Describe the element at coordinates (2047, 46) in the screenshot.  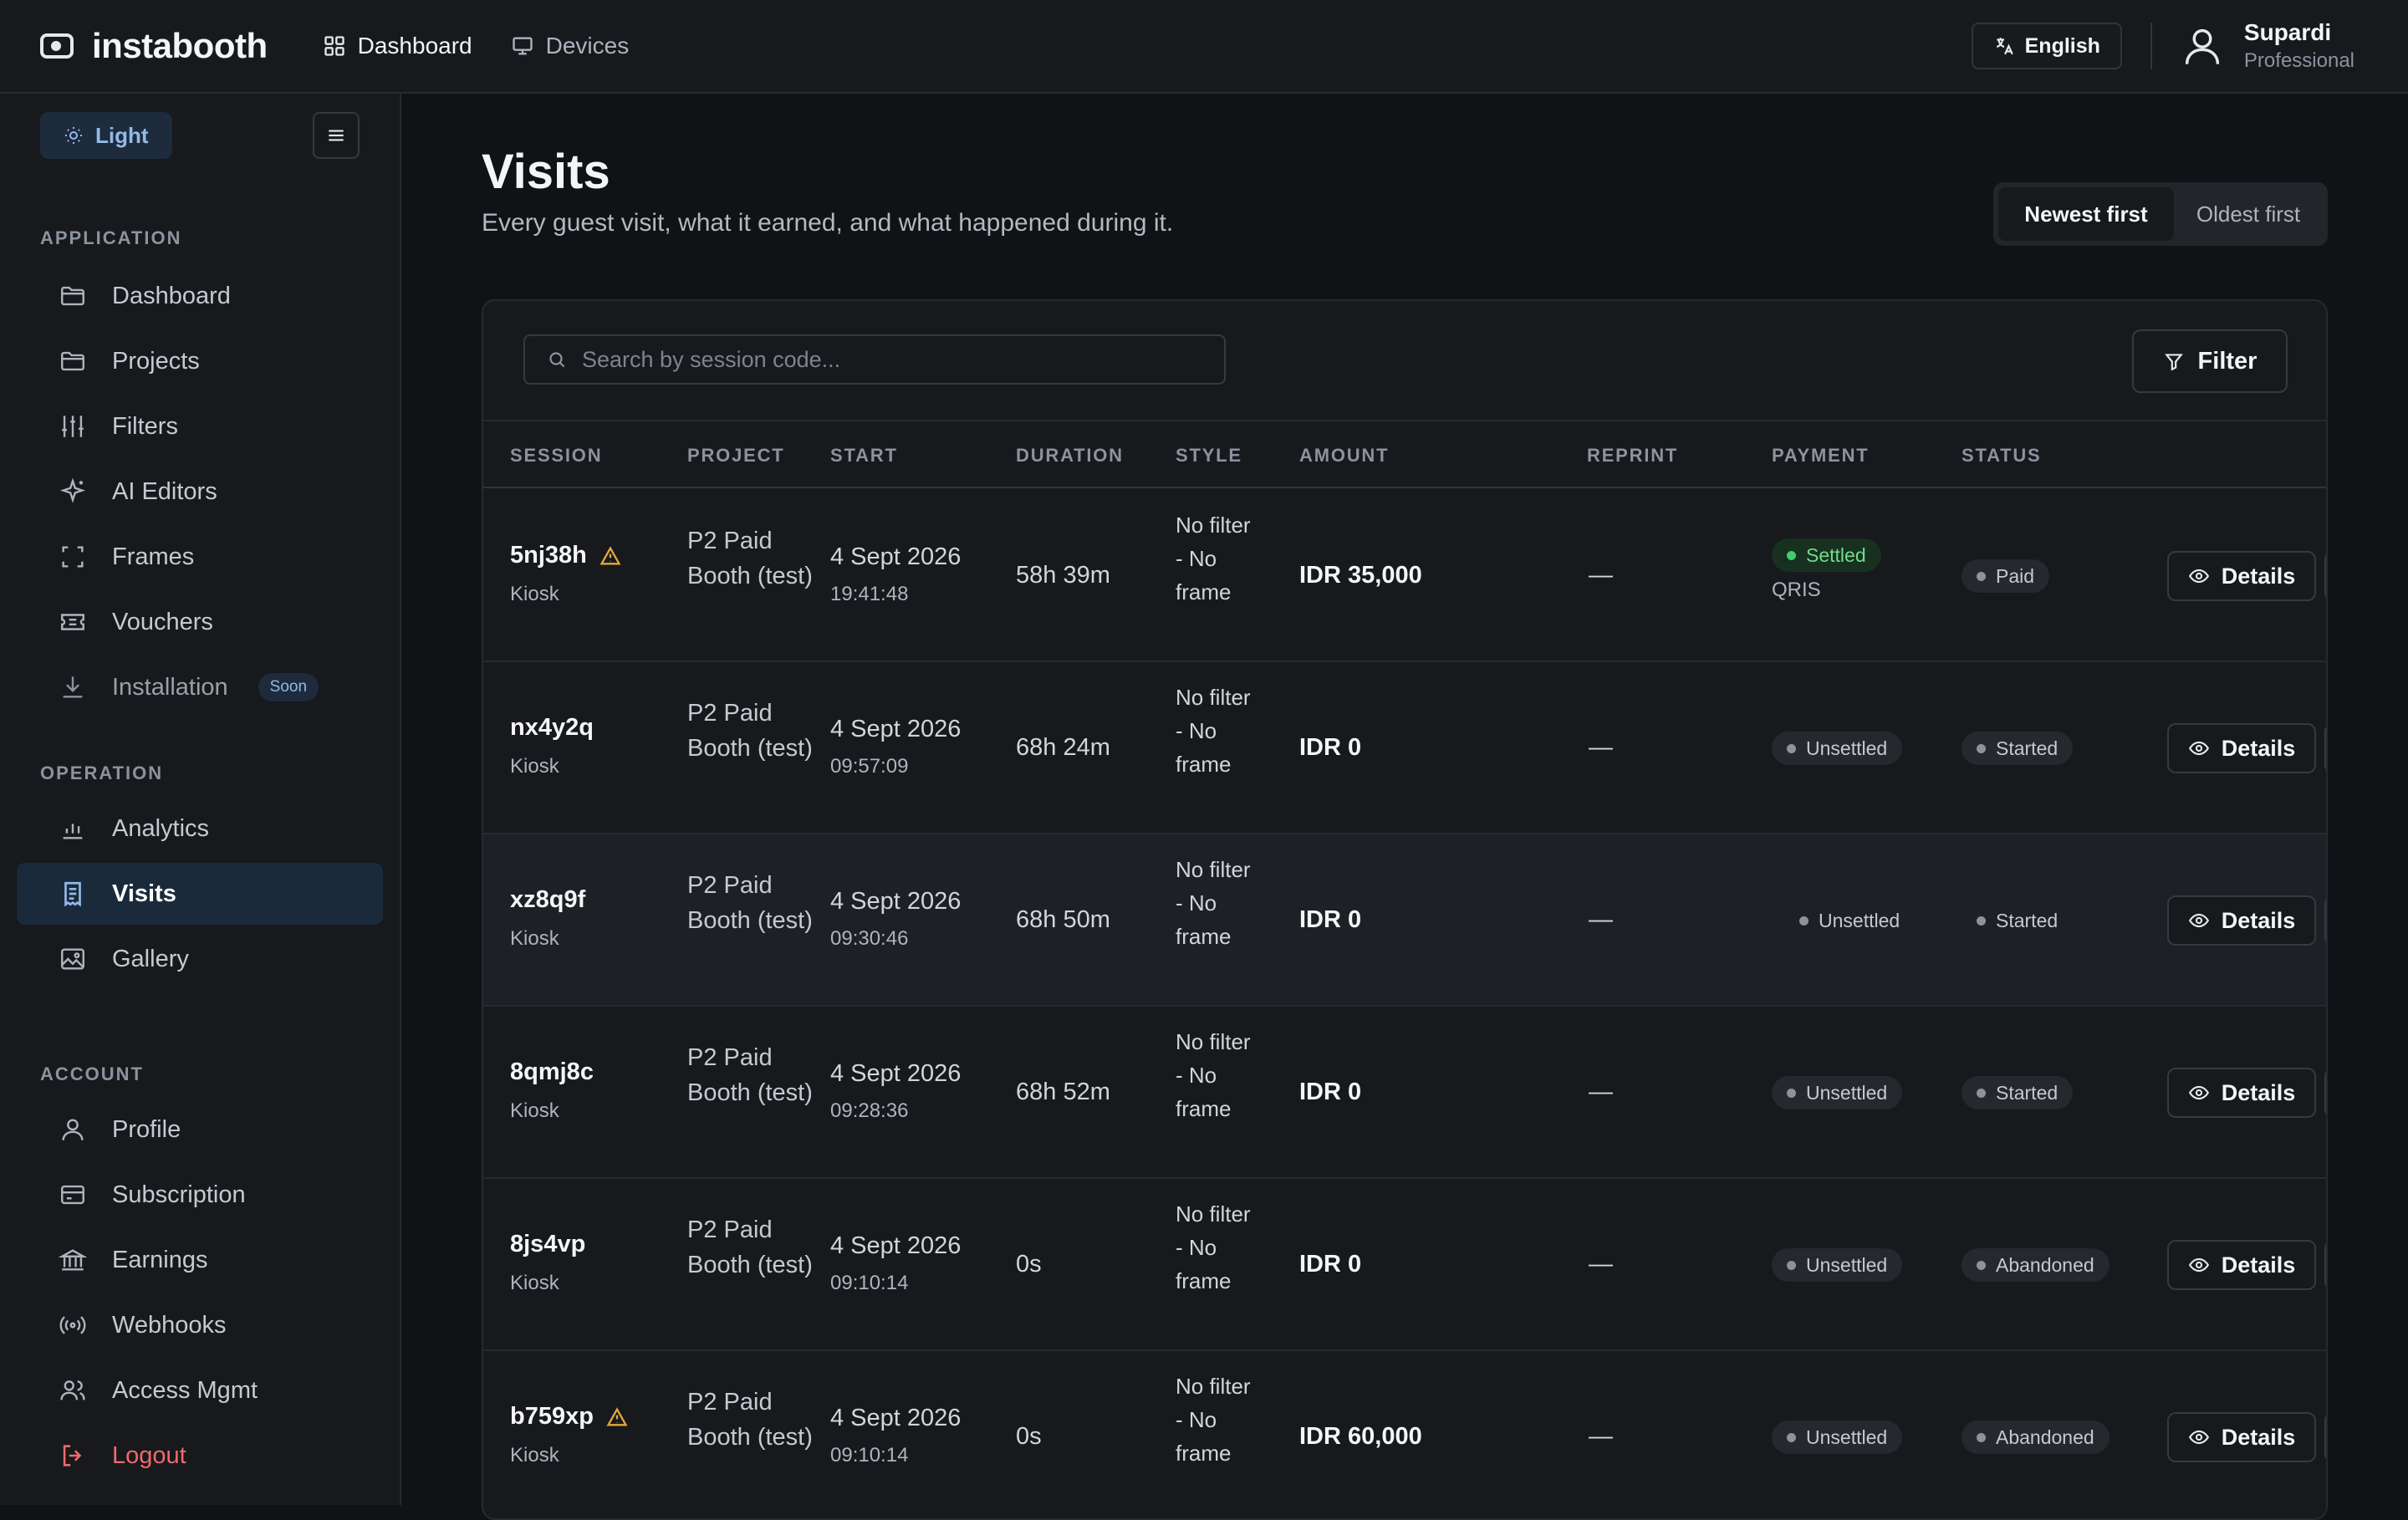
I see `language-button: English` at that location.